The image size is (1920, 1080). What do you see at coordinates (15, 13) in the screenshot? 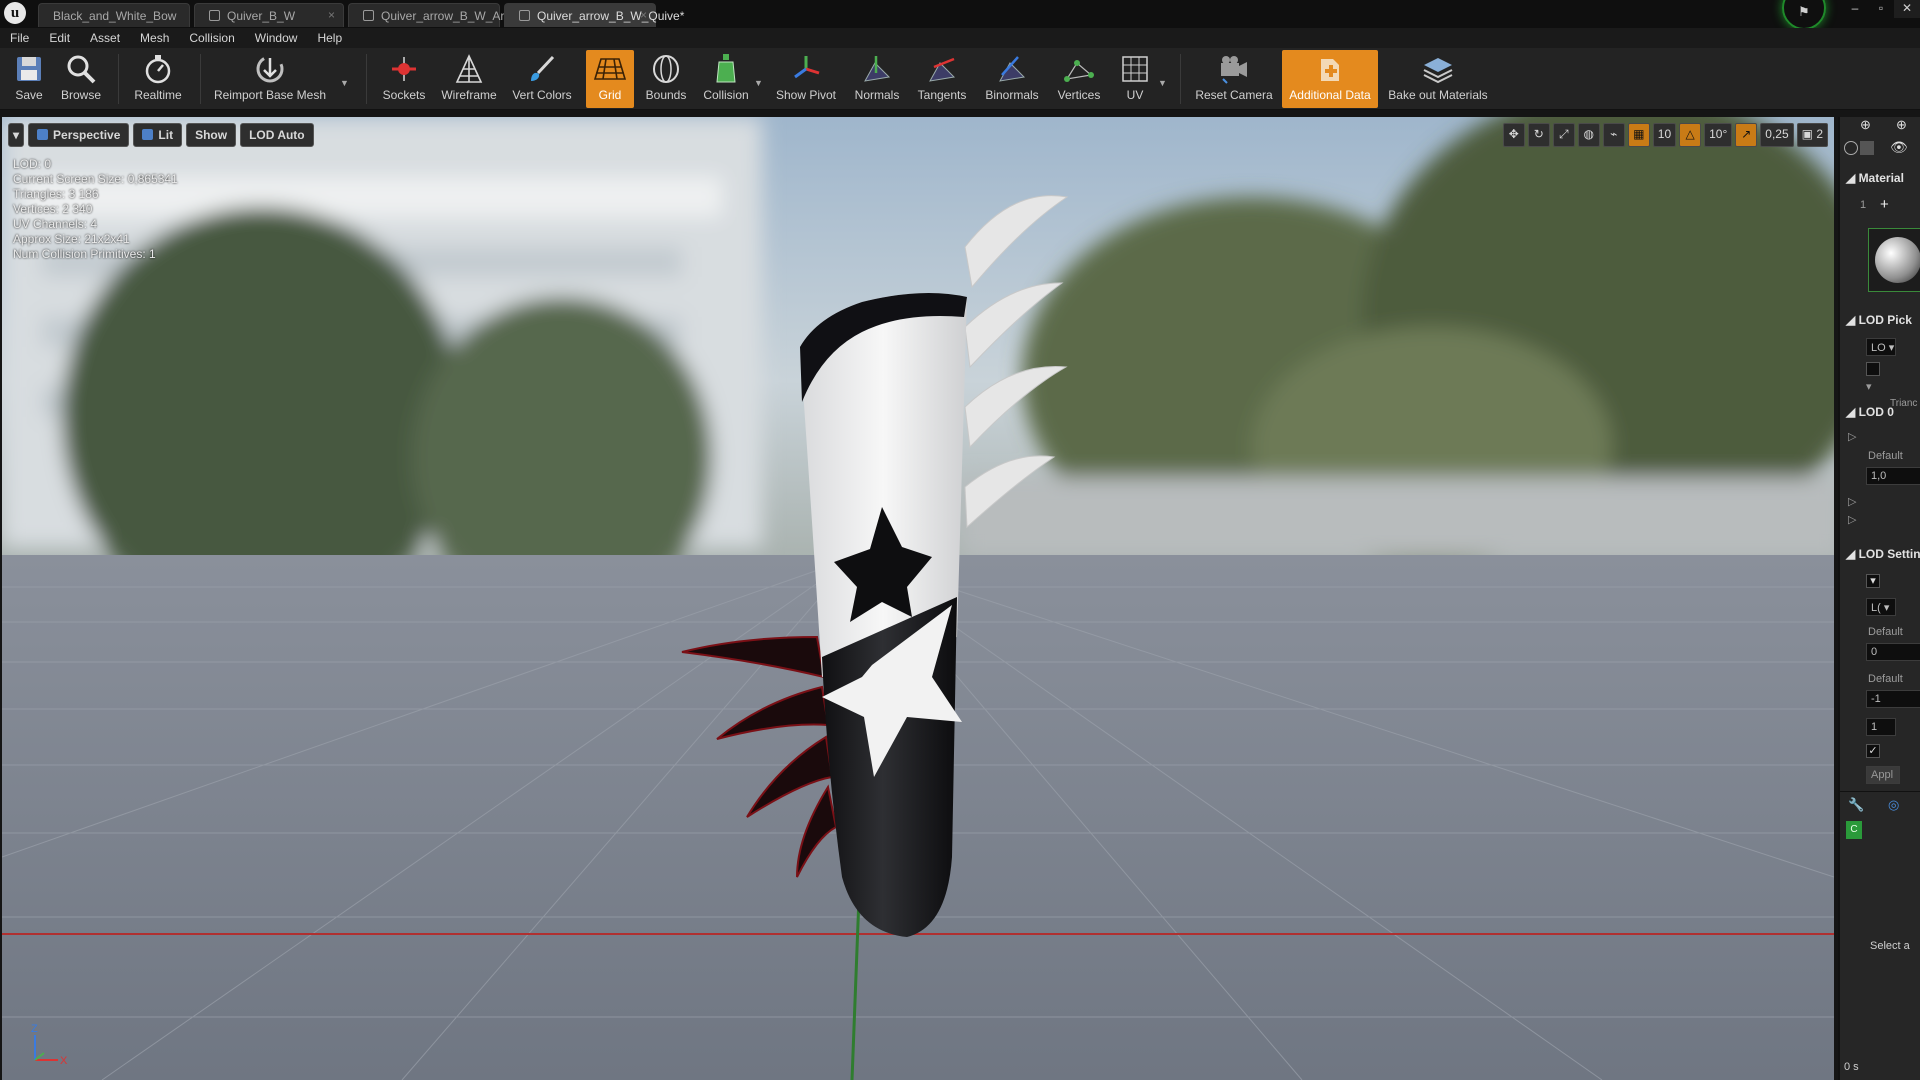
I see `unreal-logo-icon: u` at bounding box center [15, 13].